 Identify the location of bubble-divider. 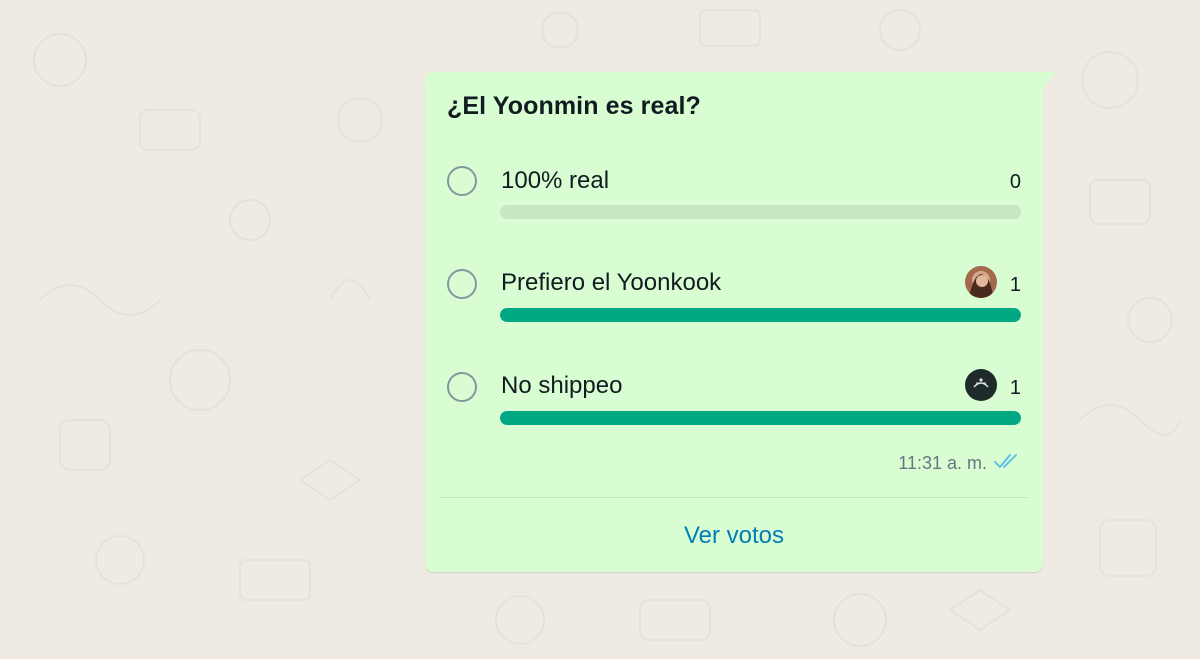
(734, 497).